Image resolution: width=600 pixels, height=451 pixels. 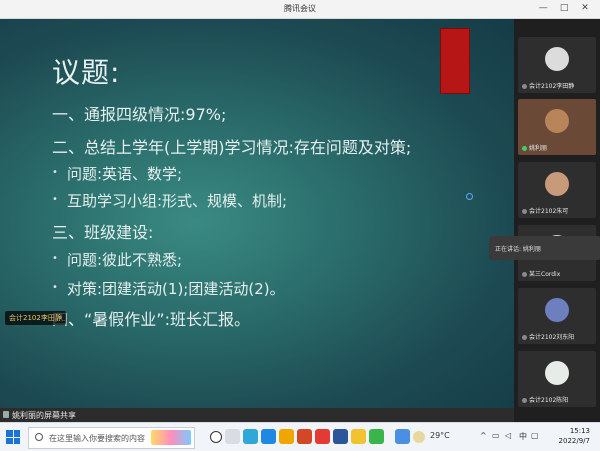 I want to click on tray-chevron-icon: ^, so click(x=483, y=435).